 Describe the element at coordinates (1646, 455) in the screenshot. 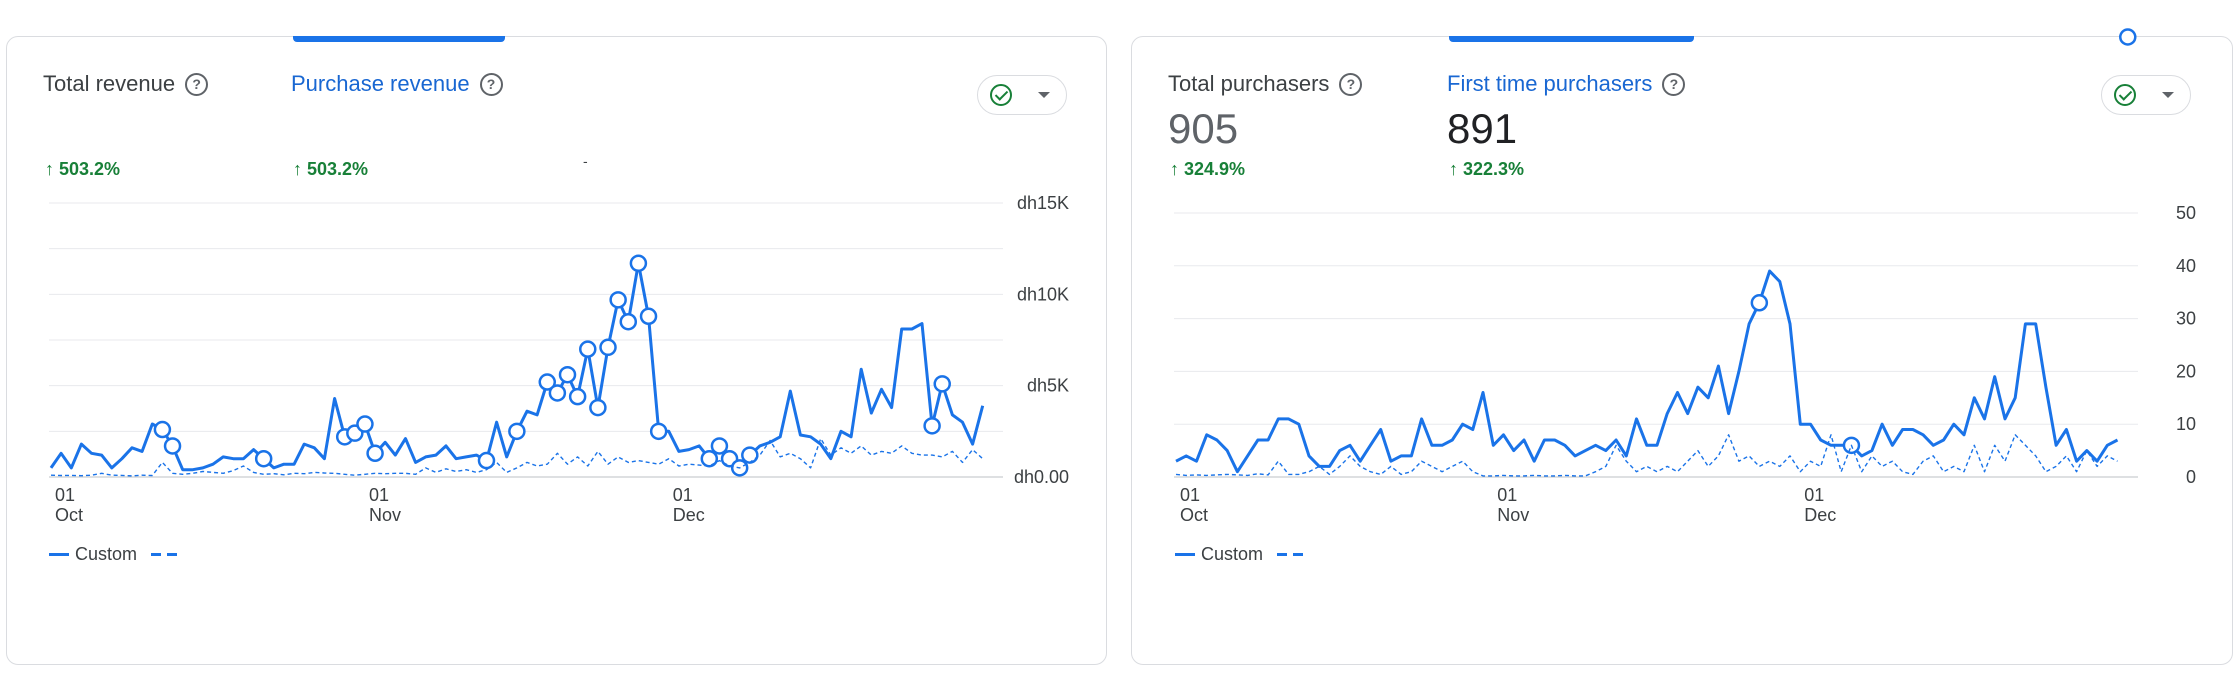

I see `comparison-series-line` at that location.